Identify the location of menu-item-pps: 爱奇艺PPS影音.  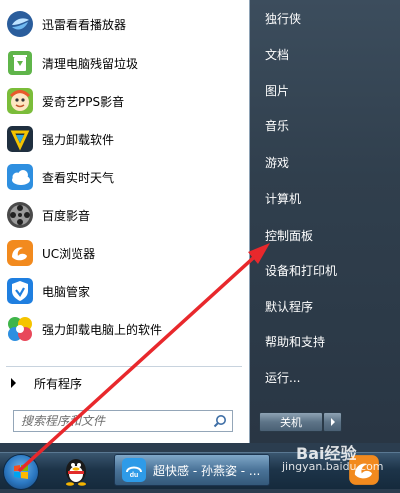
(124, 101).